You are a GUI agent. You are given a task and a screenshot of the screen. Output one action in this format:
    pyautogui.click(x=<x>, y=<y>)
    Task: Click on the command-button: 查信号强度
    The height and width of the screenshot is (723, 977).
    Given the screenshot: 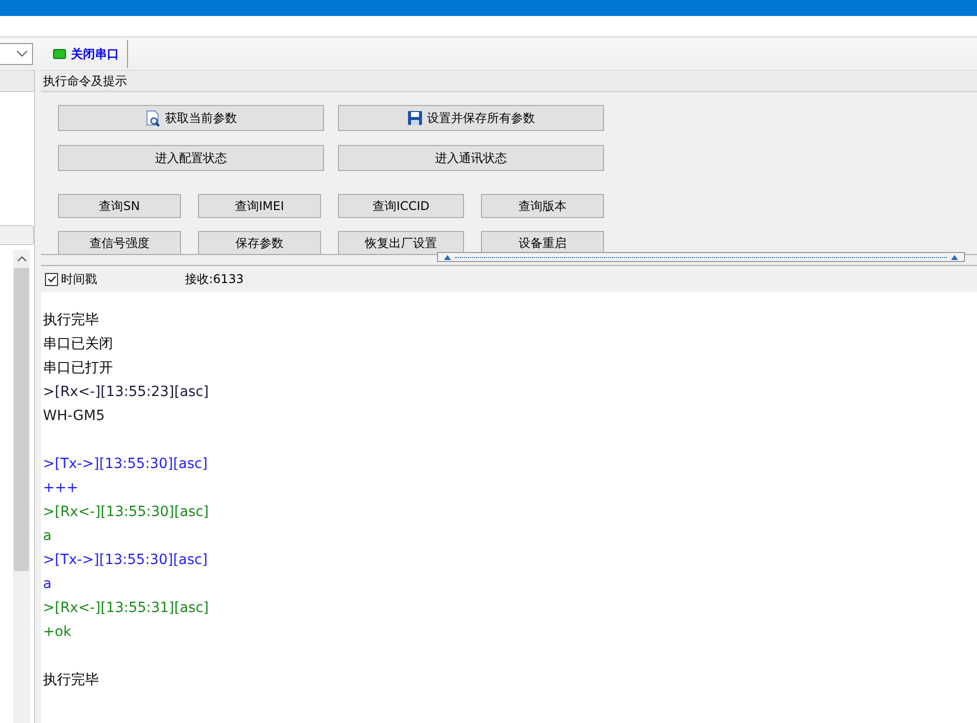 What is the action you would take?
    pyautogui.click(x=119, y=243)
    